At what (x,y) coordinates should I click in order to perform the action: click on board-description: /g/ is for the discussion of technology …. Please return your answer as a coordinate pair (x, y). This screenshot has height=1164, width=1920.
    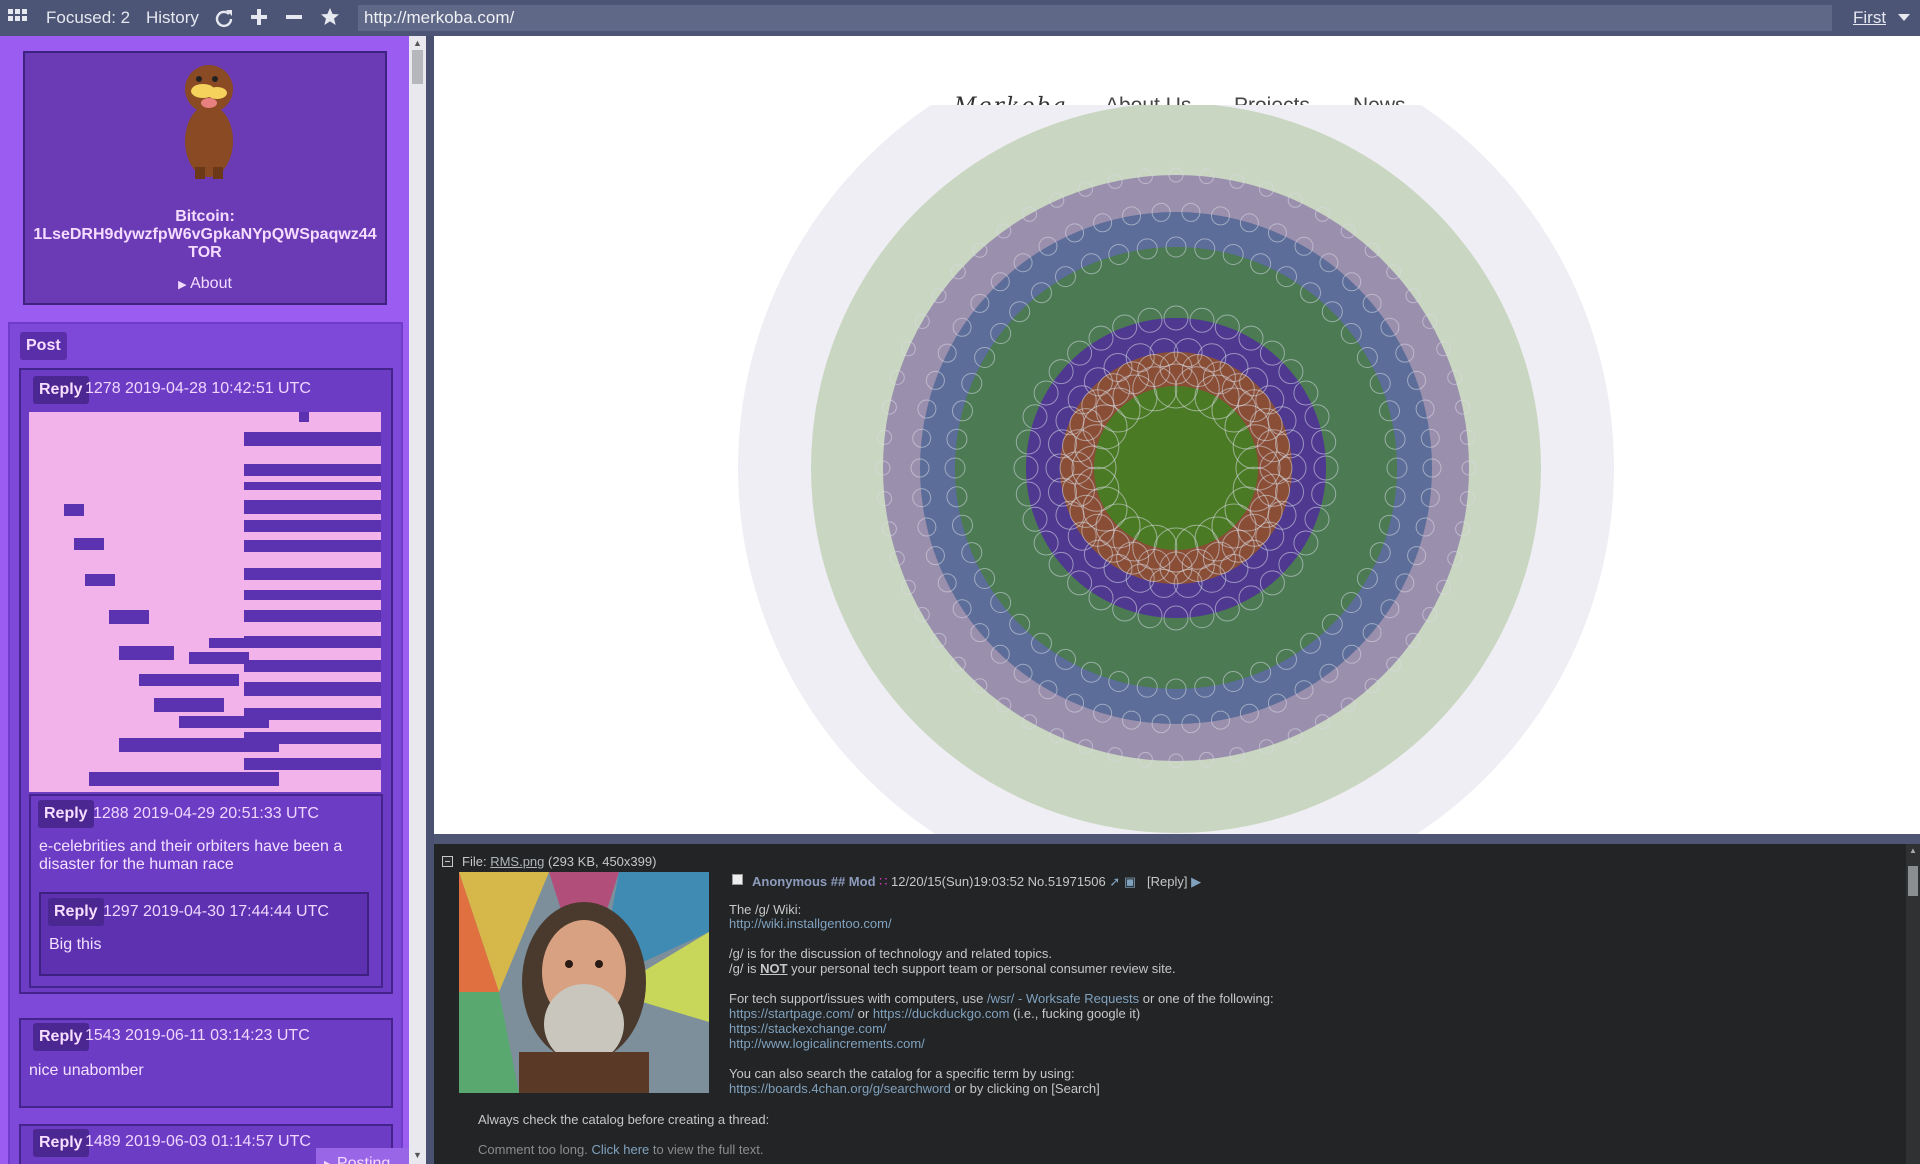
    Looking at the image, I should click on (891, 953).